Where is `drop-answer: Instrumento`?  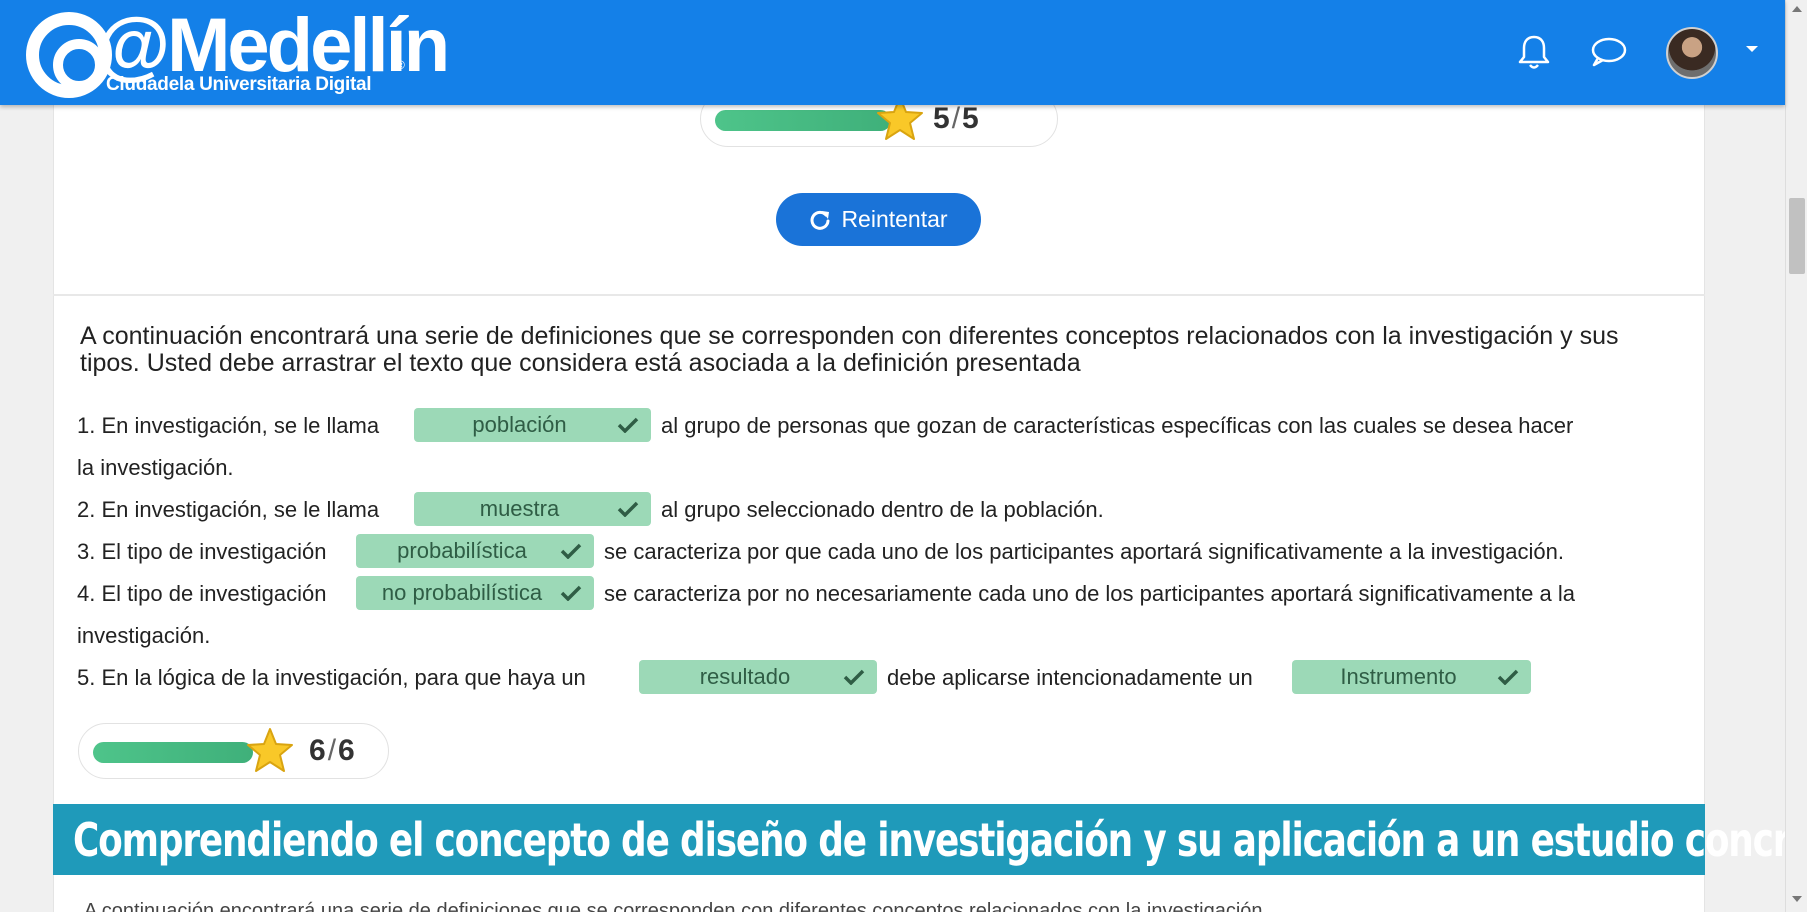 drop-answer: Instrumento is located at coordinates (1398, 676).